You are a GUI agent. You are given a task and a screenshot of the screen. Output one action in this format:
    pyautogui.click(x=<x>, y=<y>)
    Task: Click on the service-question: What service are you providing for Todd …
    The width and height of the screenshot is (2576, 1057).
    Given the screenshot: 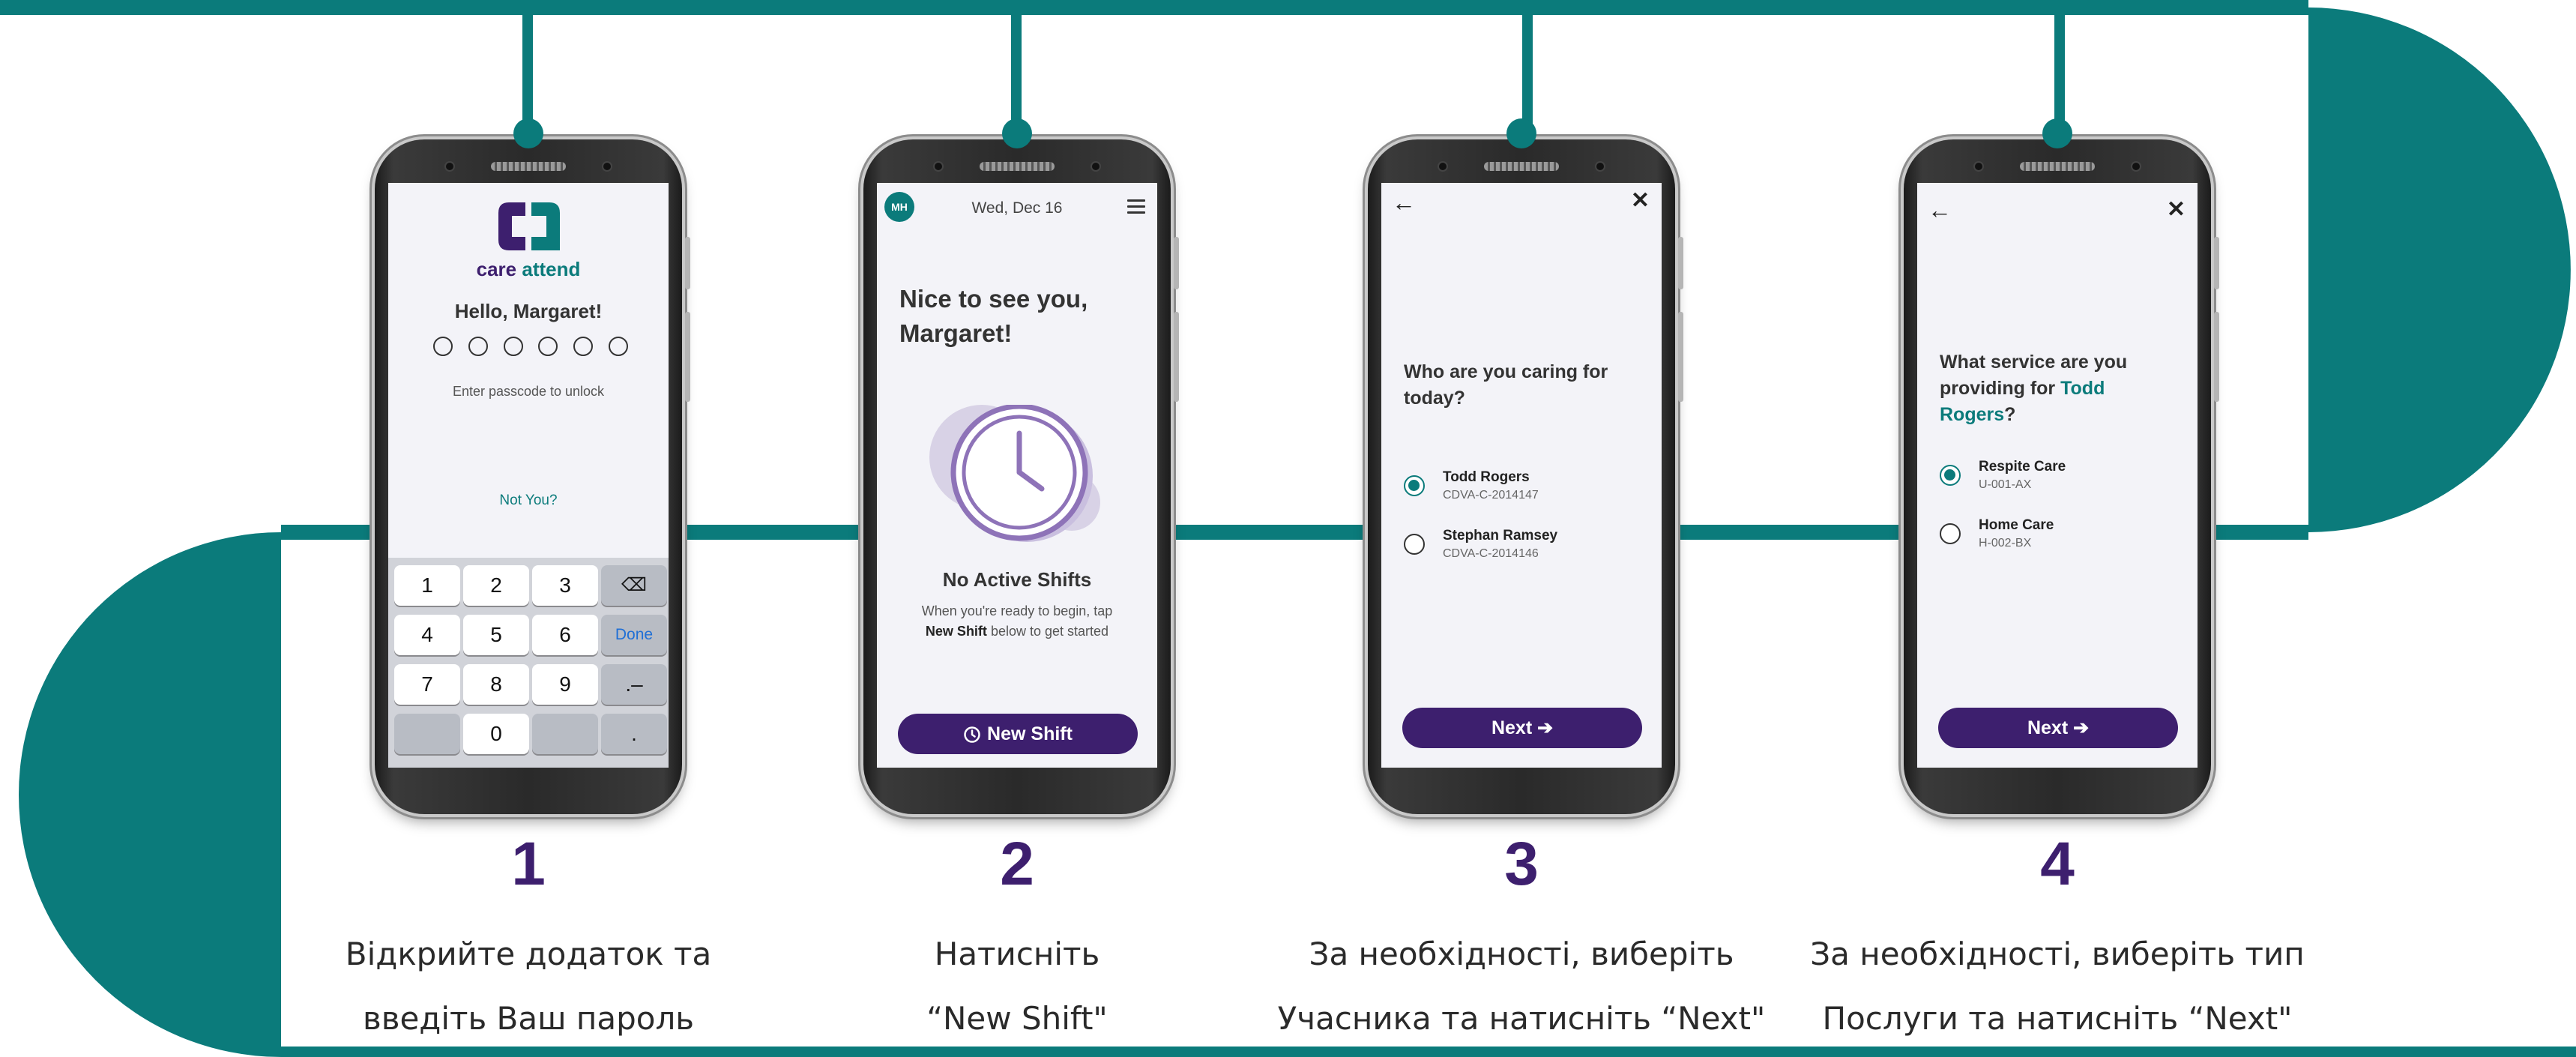 What is the action you would take?
    pyautogui.click(x=2034, y=389)
    